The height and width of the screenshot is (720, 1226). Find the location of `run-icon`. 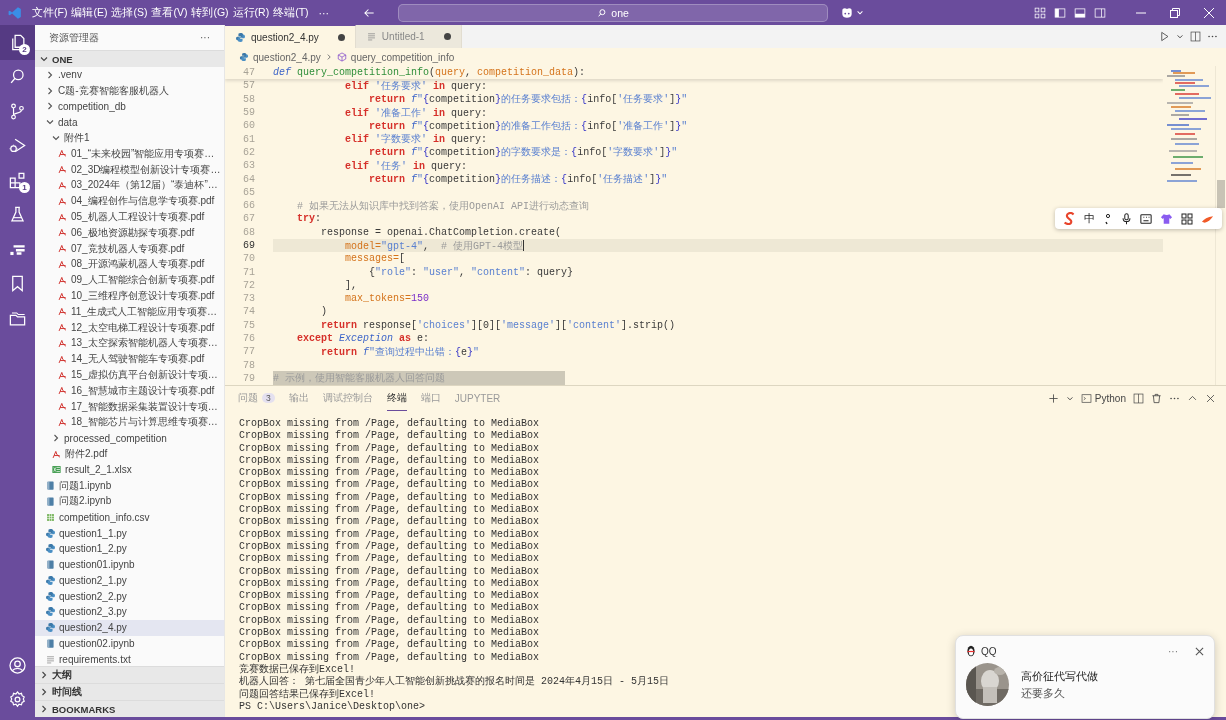

run-icon is located at coordinates (1164, 36).